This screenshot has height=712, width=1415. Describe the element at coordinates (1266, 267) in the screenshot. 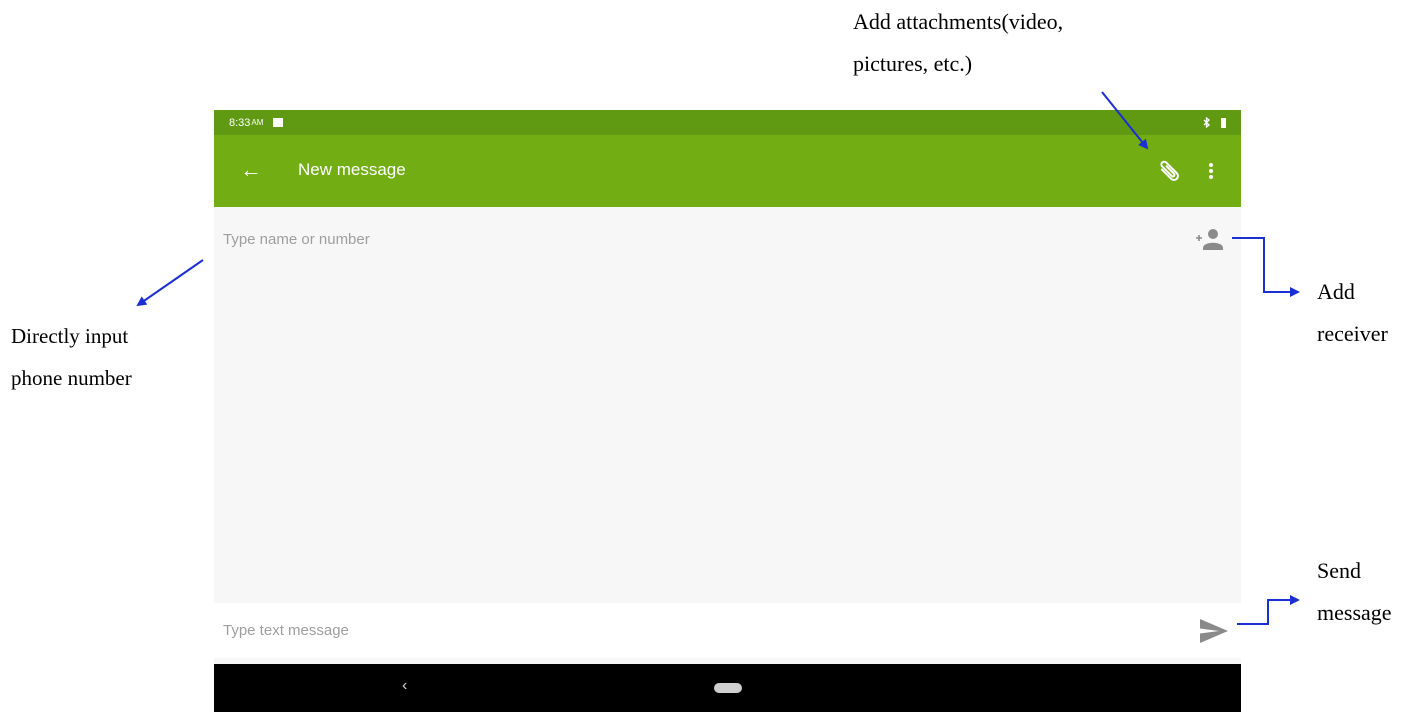

I see `add-receiver-arrow` at that location.